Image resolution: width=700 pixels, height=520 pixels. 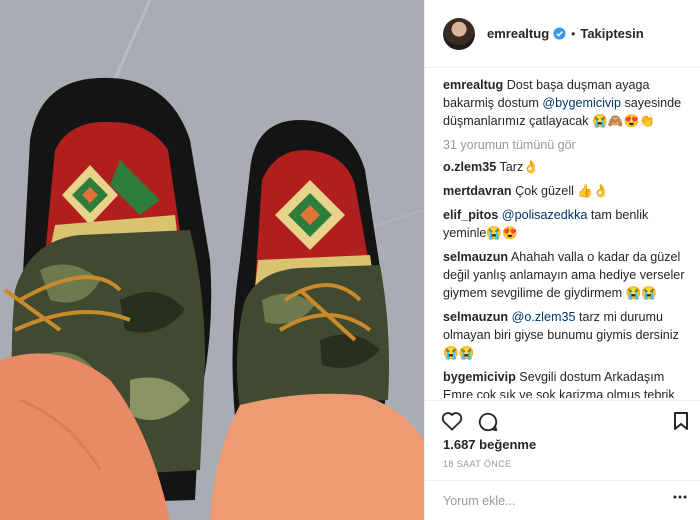 I want to click on mention-link: @o.zlem35, so click(x=544, y=317).